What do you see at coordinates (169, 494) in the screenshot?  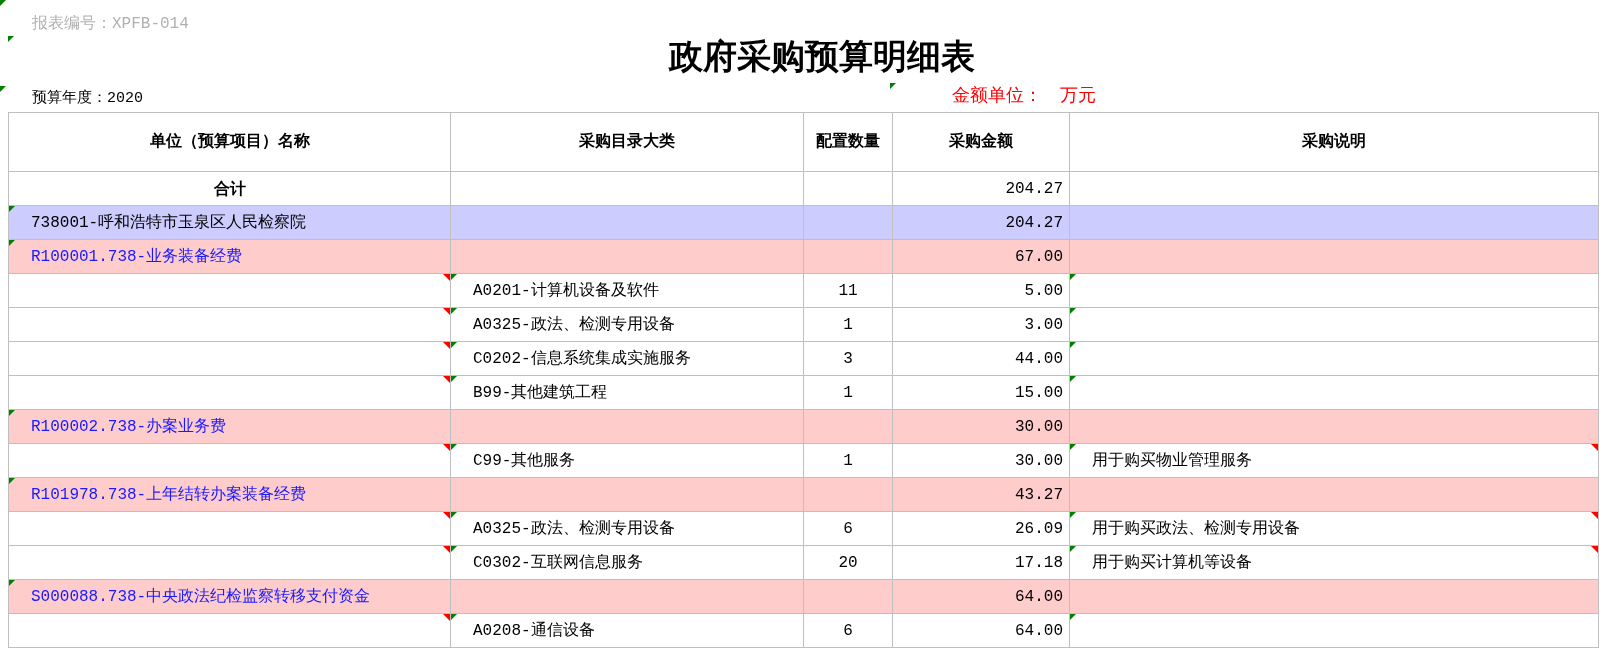 I see `unit-name: R101978.738-上年结转办案装备经费` at bounding box center [169, 494].